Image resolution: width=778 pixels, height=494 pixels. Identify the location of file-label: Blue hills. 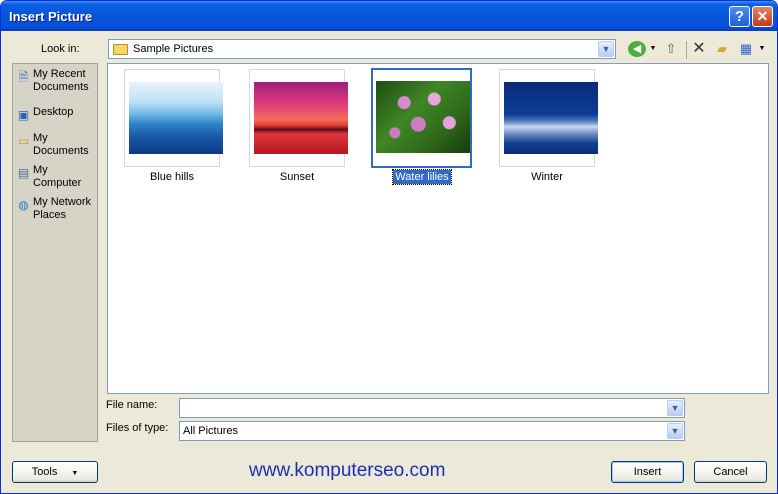
(172, 177).